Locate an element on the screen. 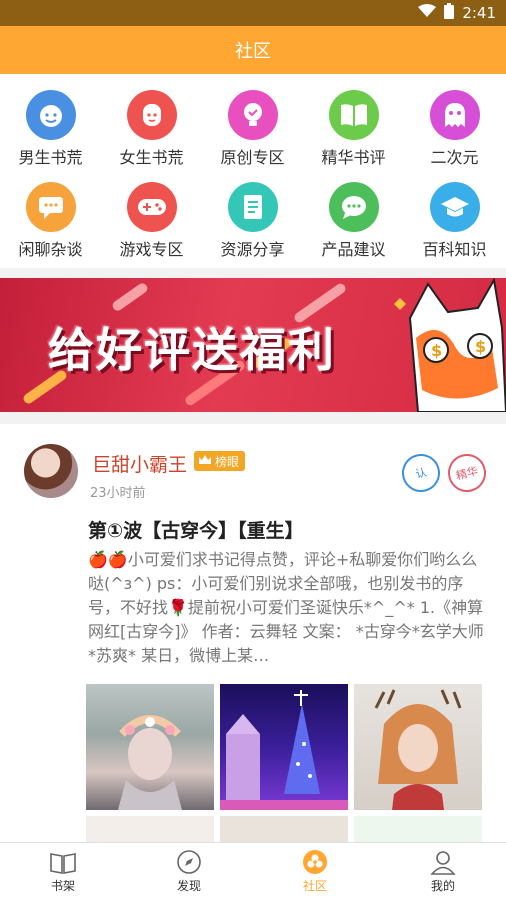 The width and height of the screenshot is (506, 900). graduation-cap-icon is located at coordinates (454, 207).